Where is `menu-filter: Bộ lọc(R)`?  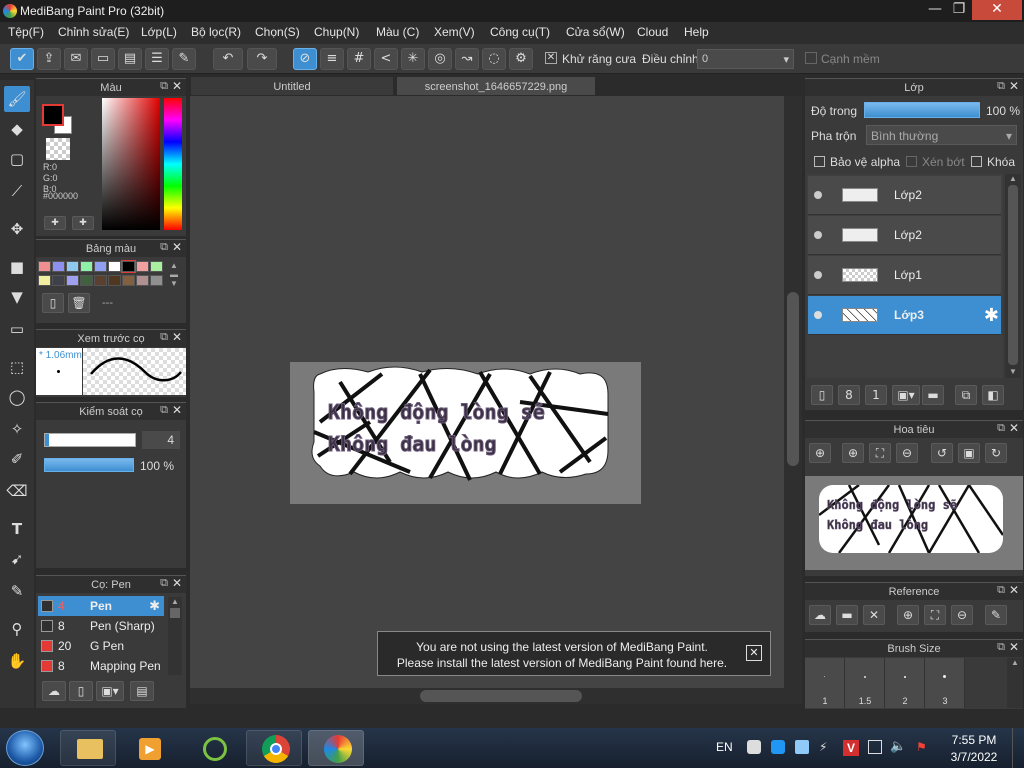
menu-filter: Bộ lọc(R) is located at coordinates (216, 32).